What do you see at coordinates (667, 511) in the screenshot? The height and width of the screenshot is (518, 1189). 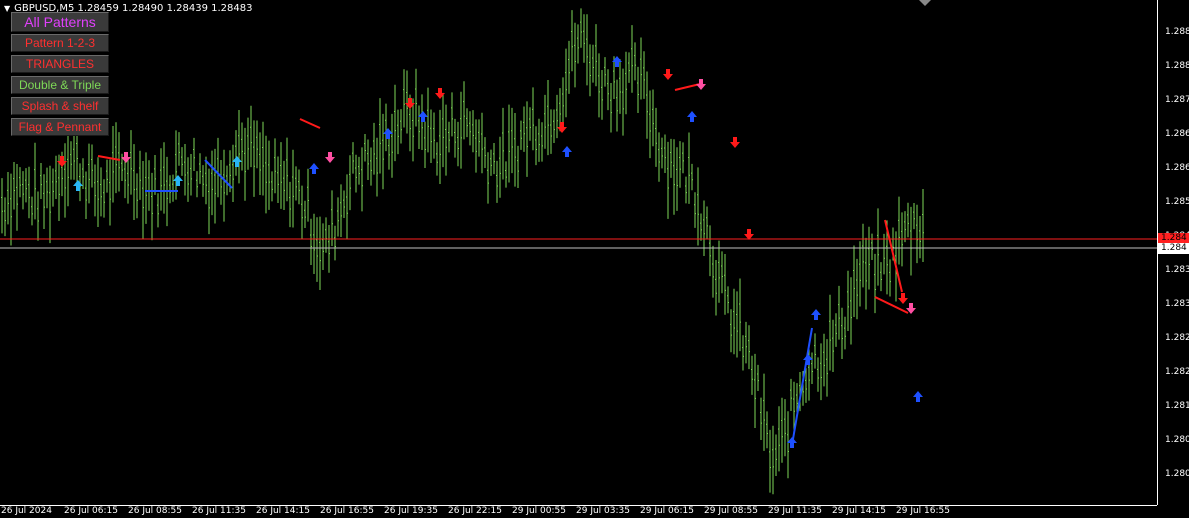 I see `time-axis-label: 29 Jul 06:15` at bounding box center [667, 511].